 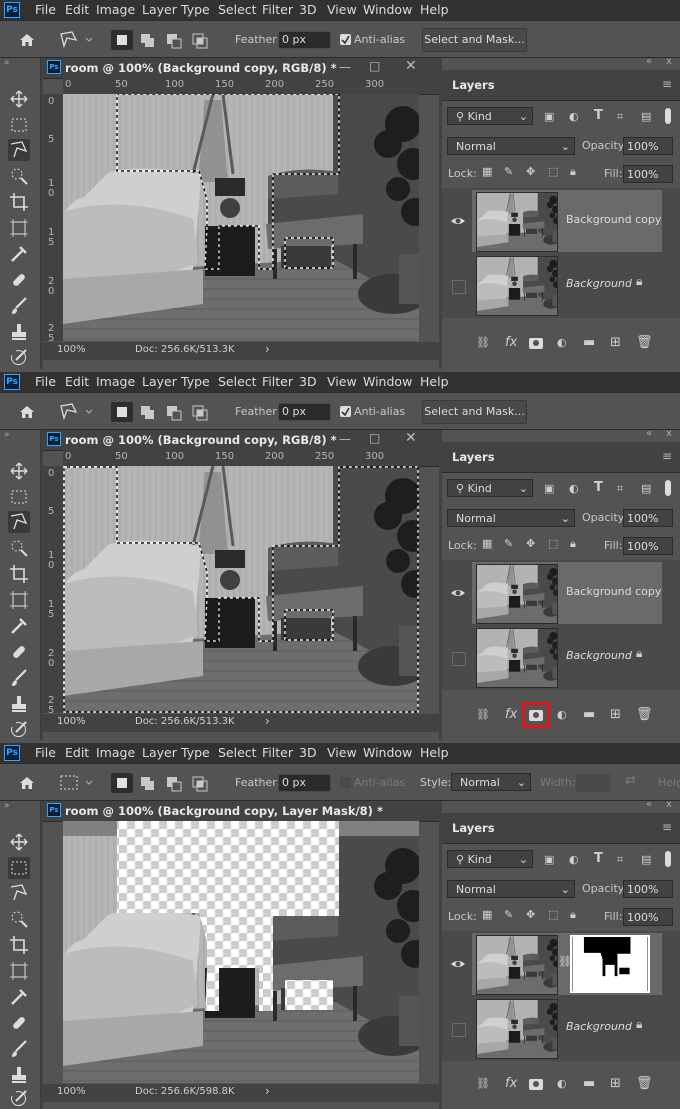 I want to click on zoom-level: 100%, so click(x=71, y=721).